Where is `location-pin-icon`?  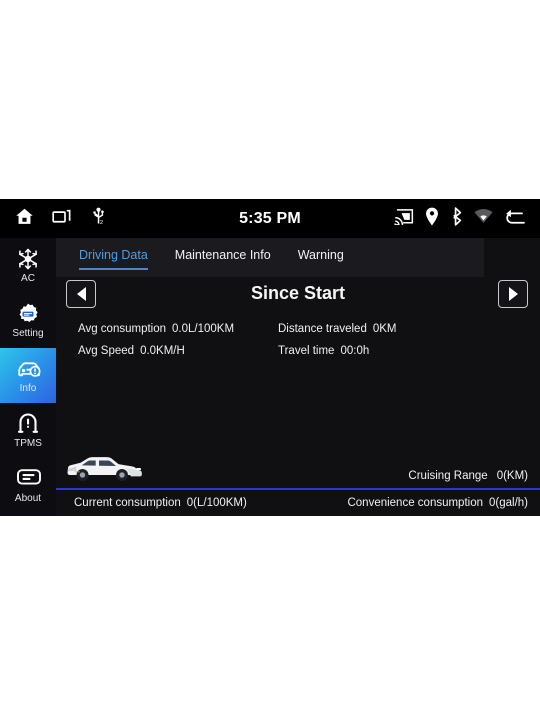 location-pin-icon is located at coordinates (432, 219).